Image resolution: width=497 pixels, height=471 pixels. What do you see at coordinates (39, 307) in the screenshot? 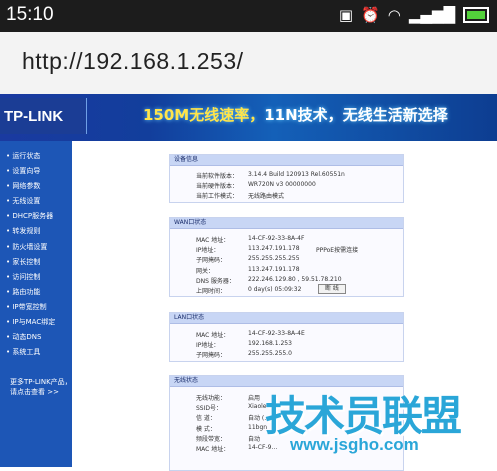
I see `sidebar-item-bandwidth: • IP带宽控制` at bounding box center [39, 307].